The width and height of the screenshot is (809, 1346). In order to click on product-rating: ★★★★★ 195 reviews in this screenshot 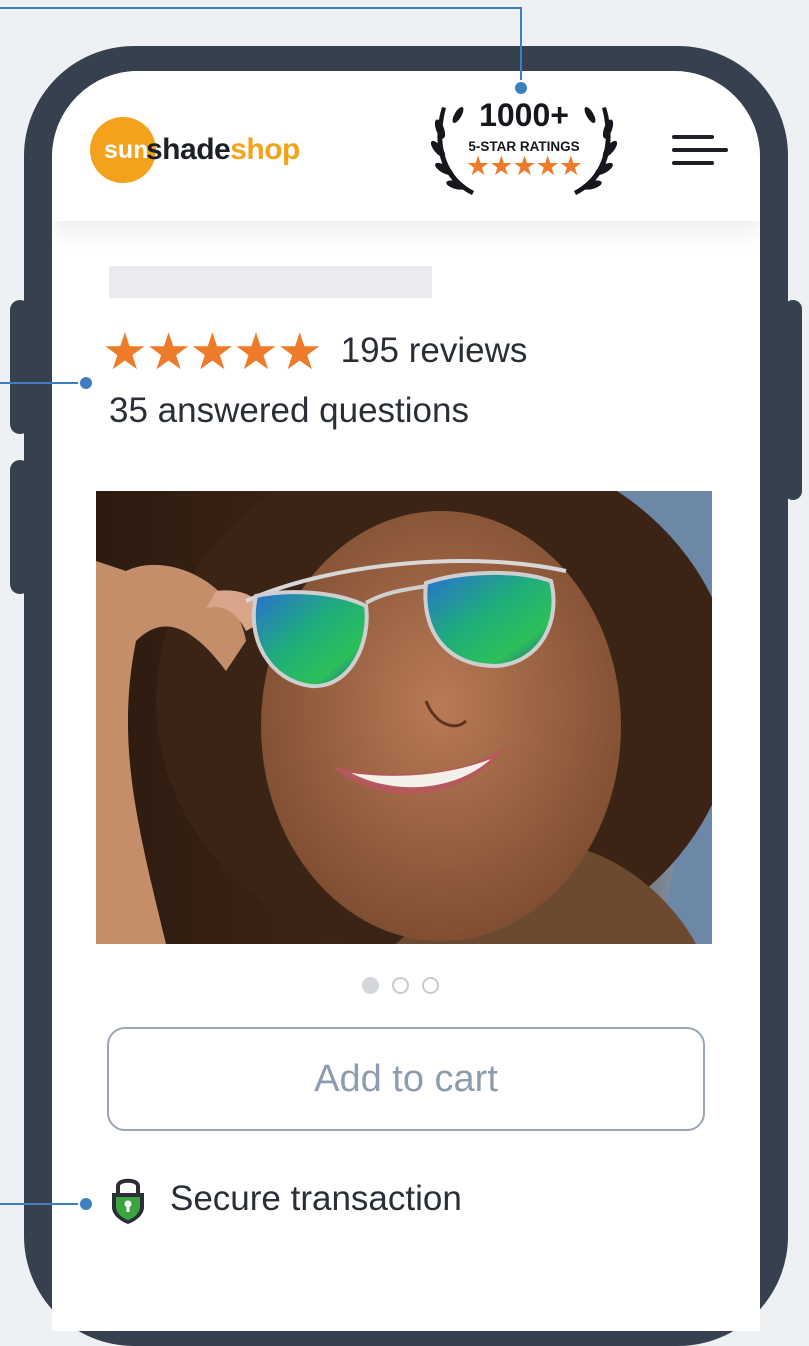, I will do `click(314, 351)`.